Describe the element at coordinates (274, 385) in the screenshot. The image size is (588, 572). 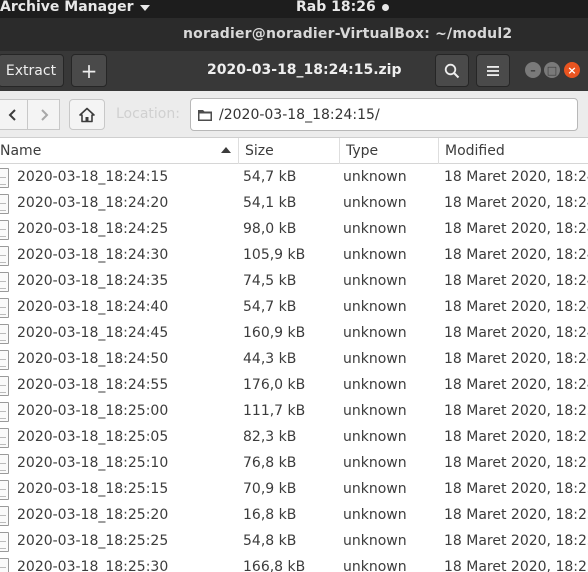
I see `file-size: 176,0 kB` at that location.